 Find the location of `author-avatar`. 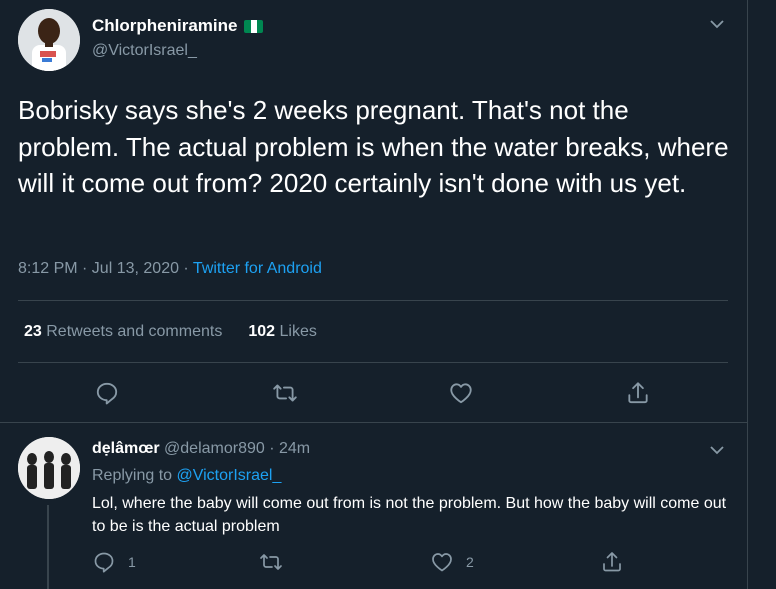

author-avatar is located at coordinates (49, 40).